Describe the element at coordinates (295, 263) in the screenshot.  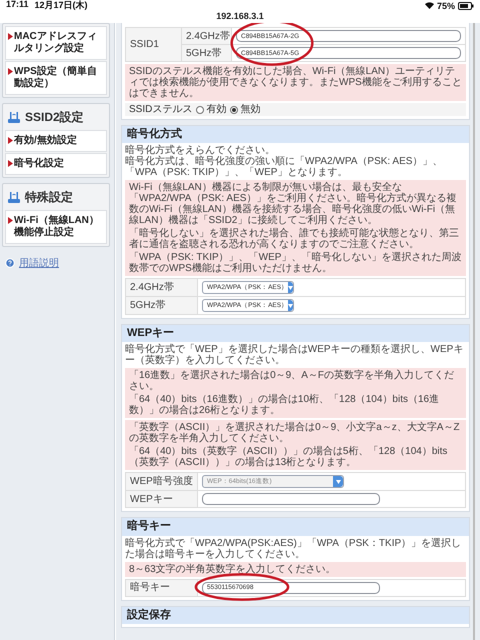
I see `notice-text: 「WPA（PSK: TKIP）」、「WEP」、「暗号化しない」を選択された周波数帯でのWPS機能はご利用いただけません。` at that location.